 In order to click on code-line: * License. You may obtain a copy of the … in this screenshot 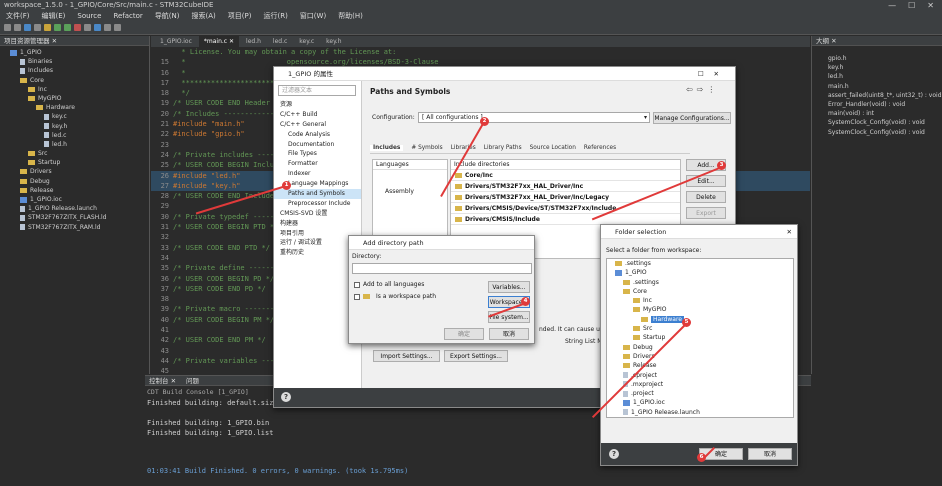, I will do `click(480, 52)`.